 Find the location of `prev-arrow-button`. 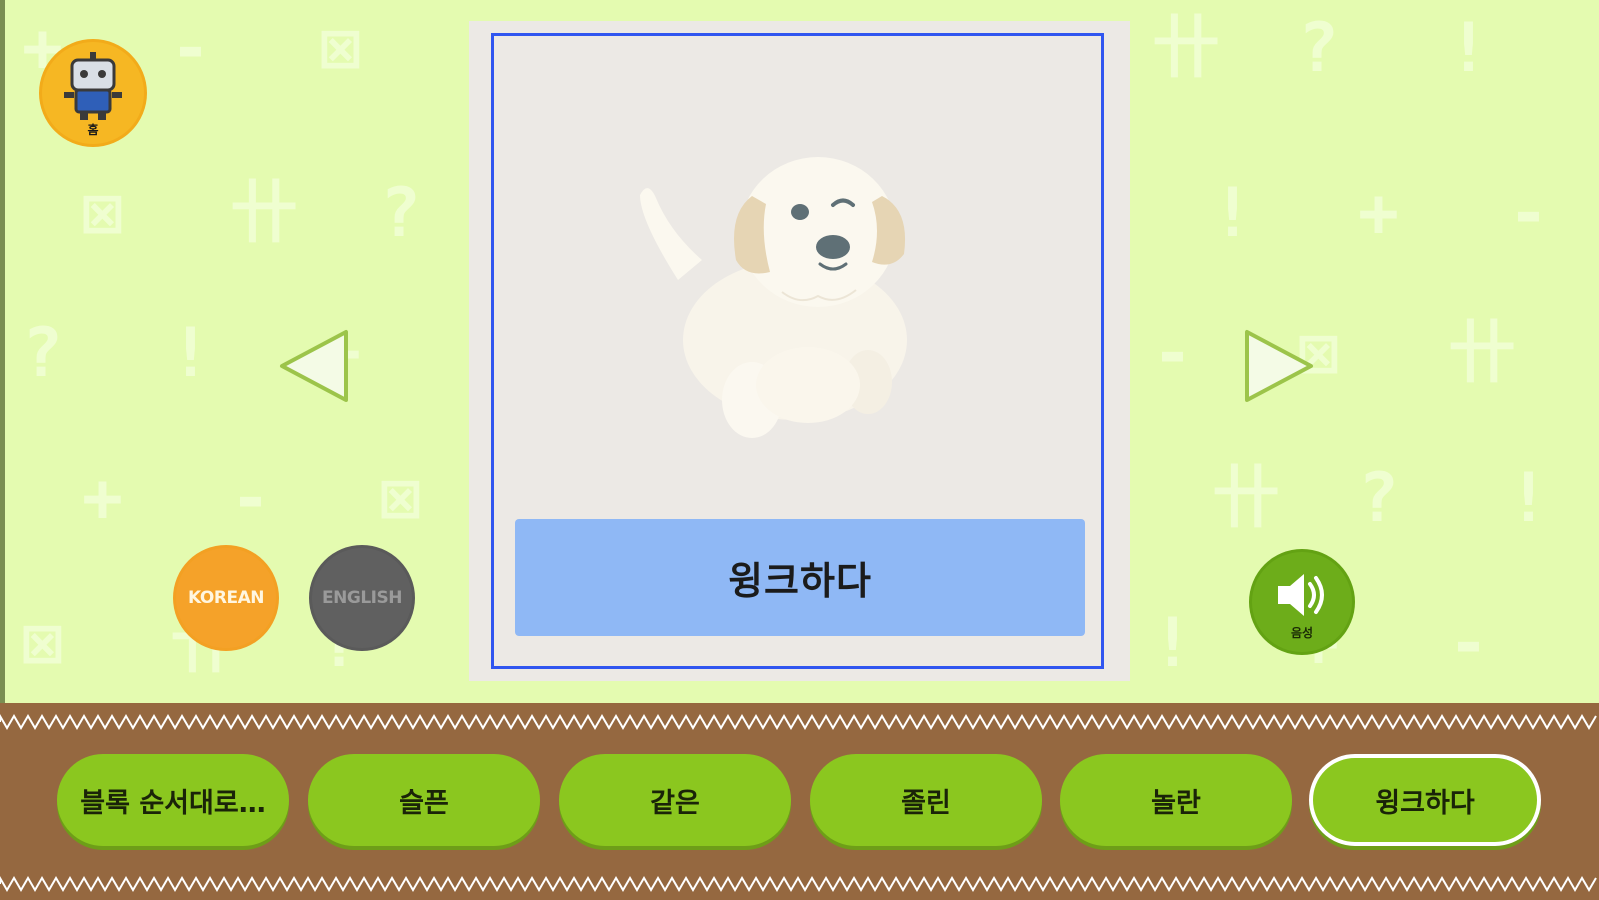

prev-arrow-button is located at coordinates (316, 366).